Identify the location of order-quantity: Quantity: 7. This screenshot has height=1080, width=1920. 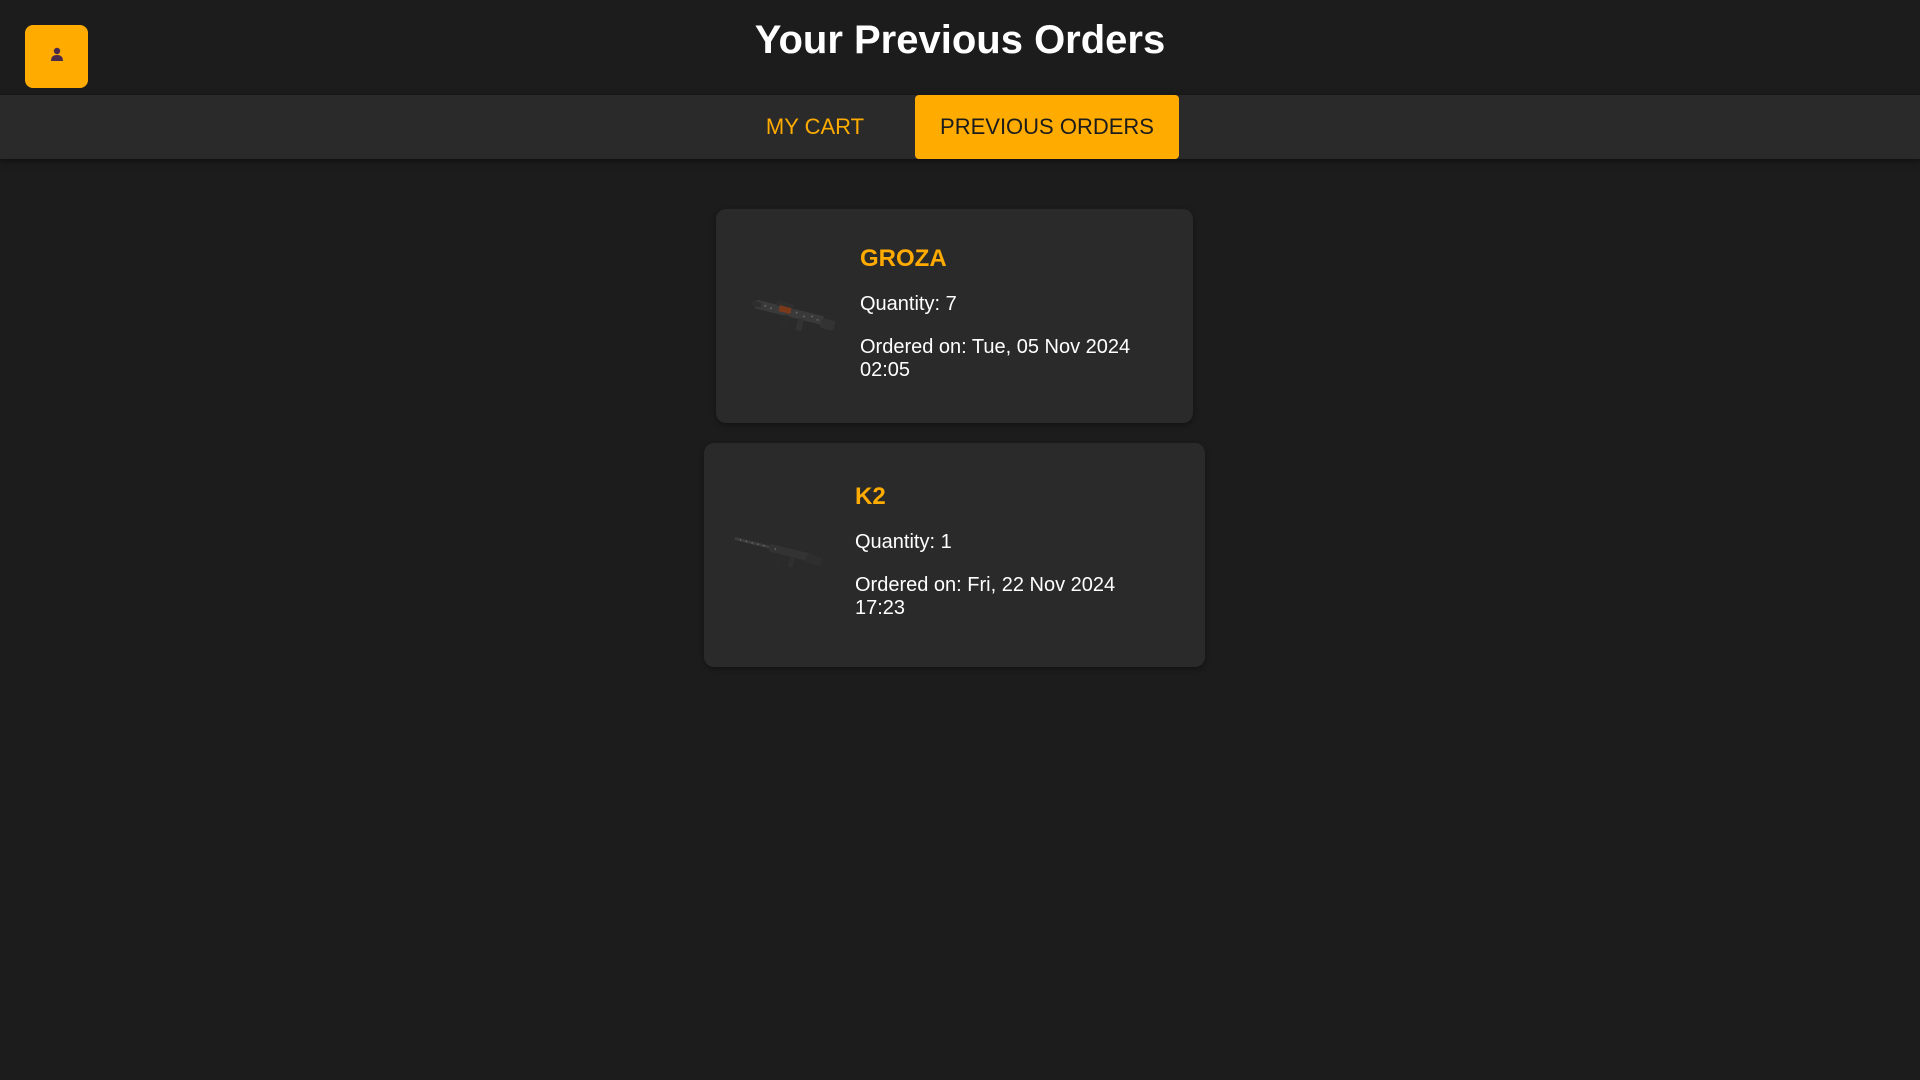
(908, 304).